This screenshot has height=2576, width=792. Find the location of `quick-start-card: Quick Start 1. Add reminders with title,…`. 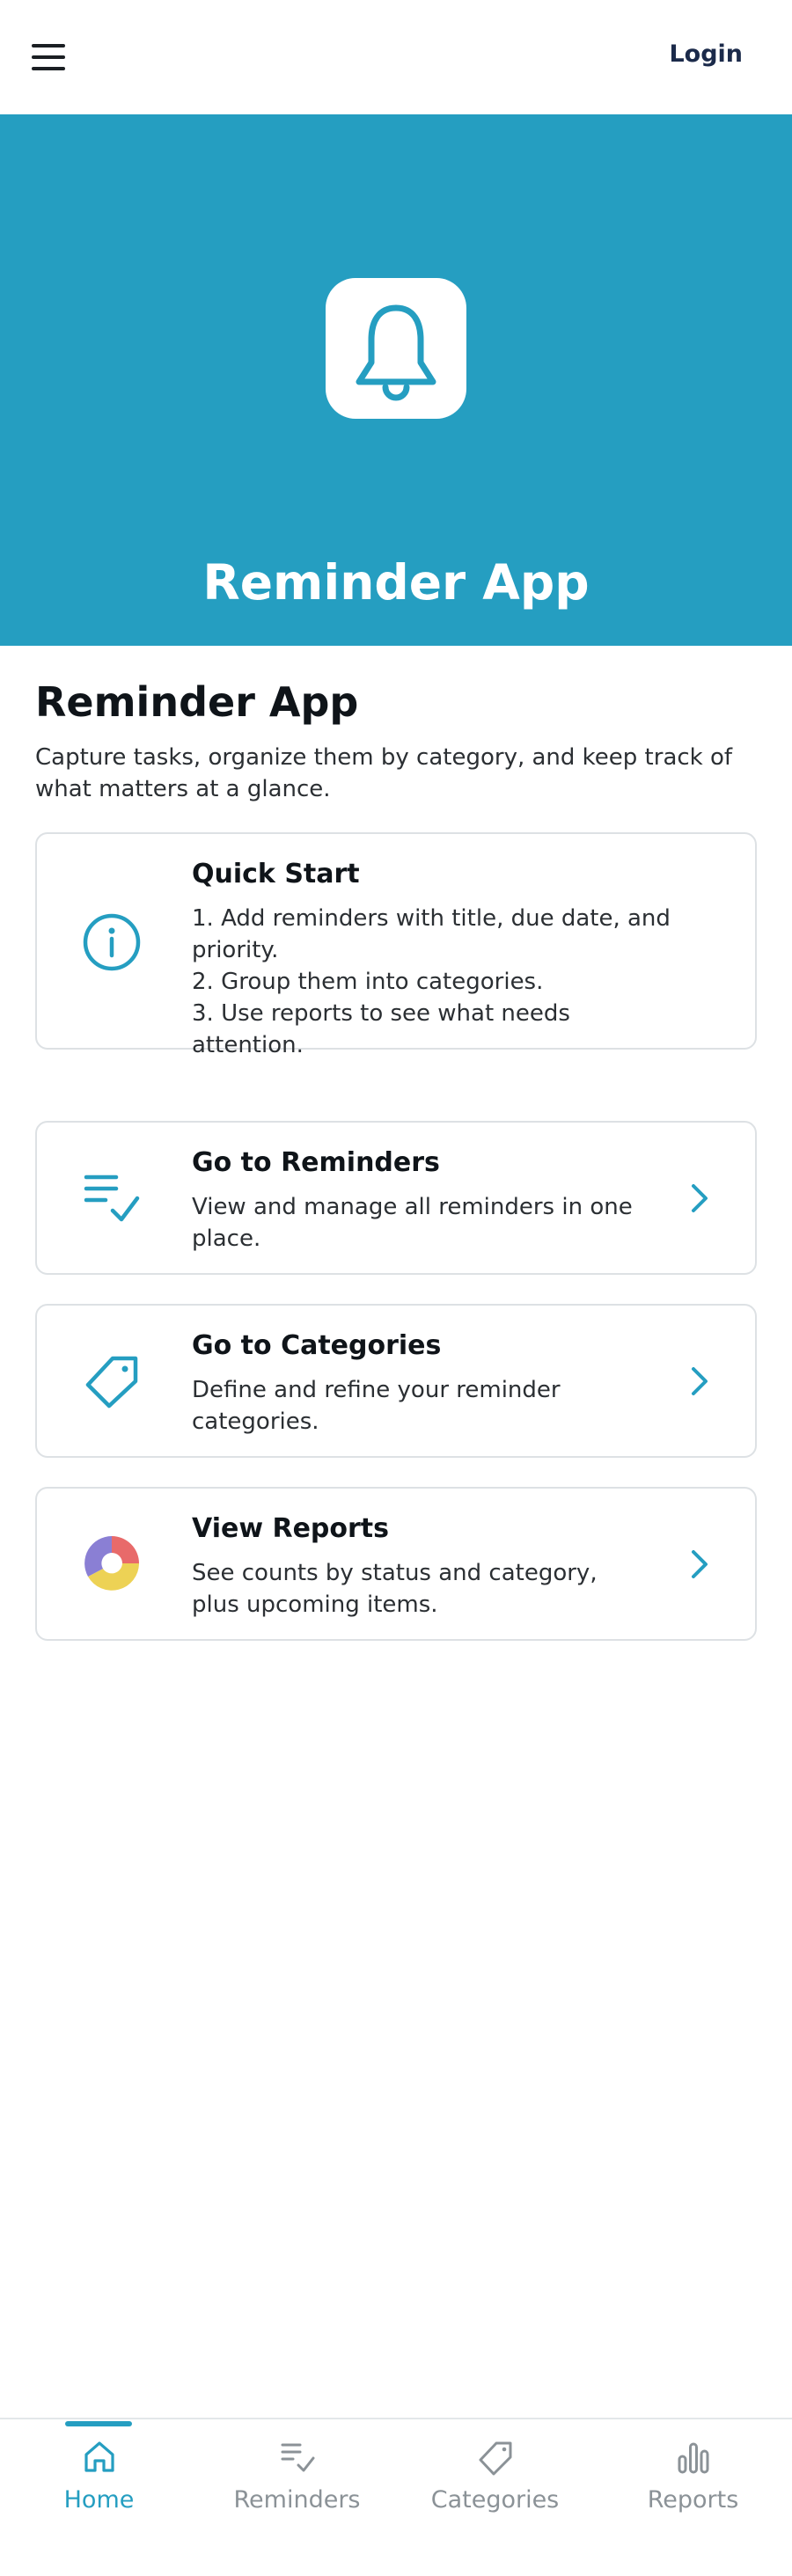

quick-start-card: Quick Start 1. Add reminders with title,… is located at coordinates (396, 945).